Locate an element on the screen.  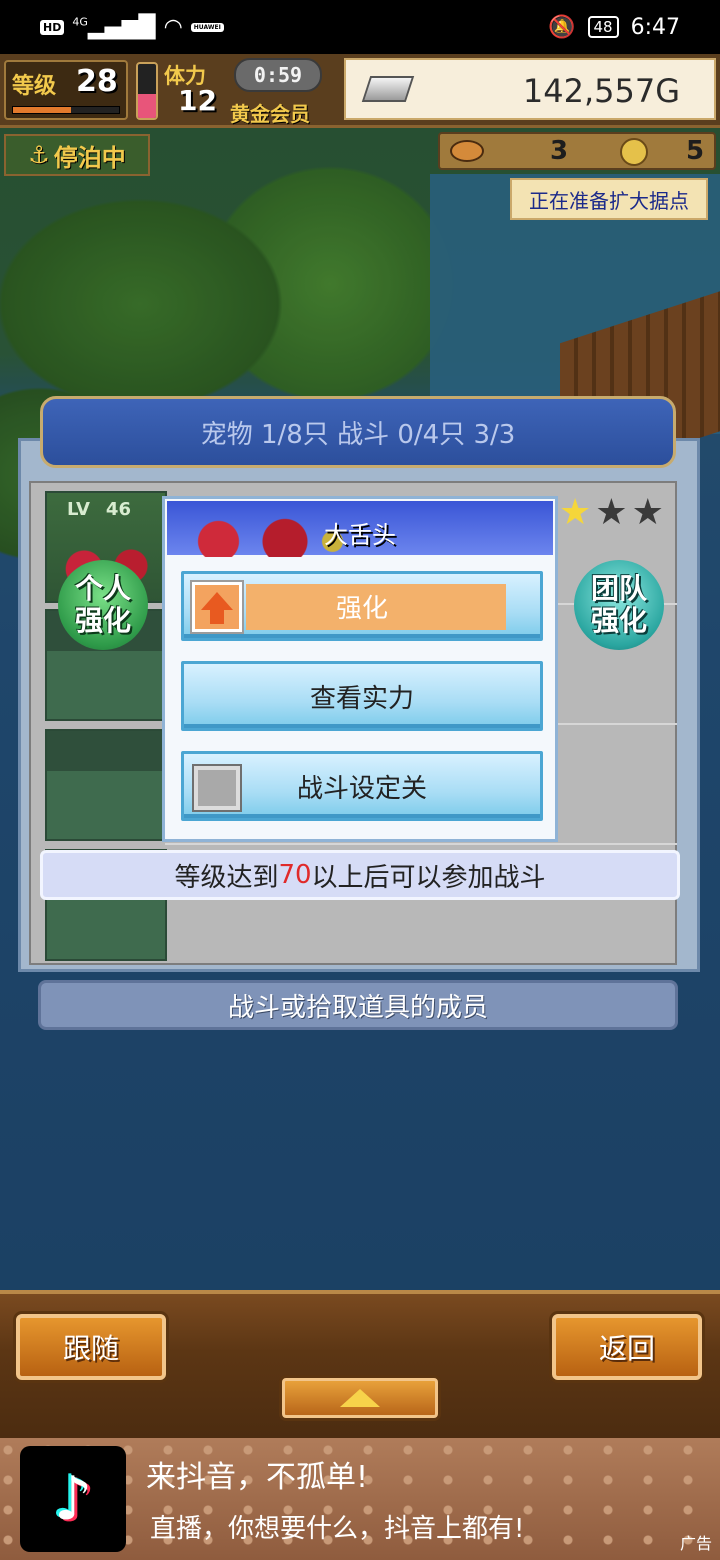
row-divider is located at coordinates (421, 844).